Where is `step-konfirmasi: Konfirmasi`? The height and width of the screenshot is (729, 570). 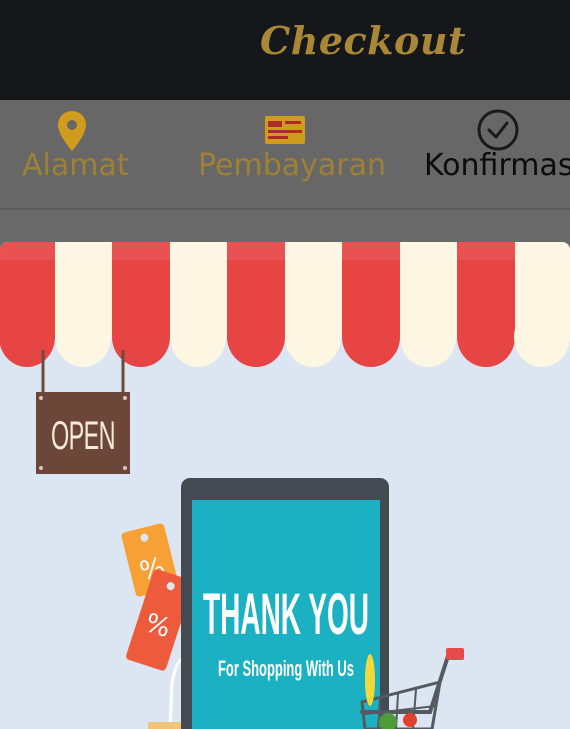
step-konfirmasi: Konfirmasi is located at coordinates (490, 155).